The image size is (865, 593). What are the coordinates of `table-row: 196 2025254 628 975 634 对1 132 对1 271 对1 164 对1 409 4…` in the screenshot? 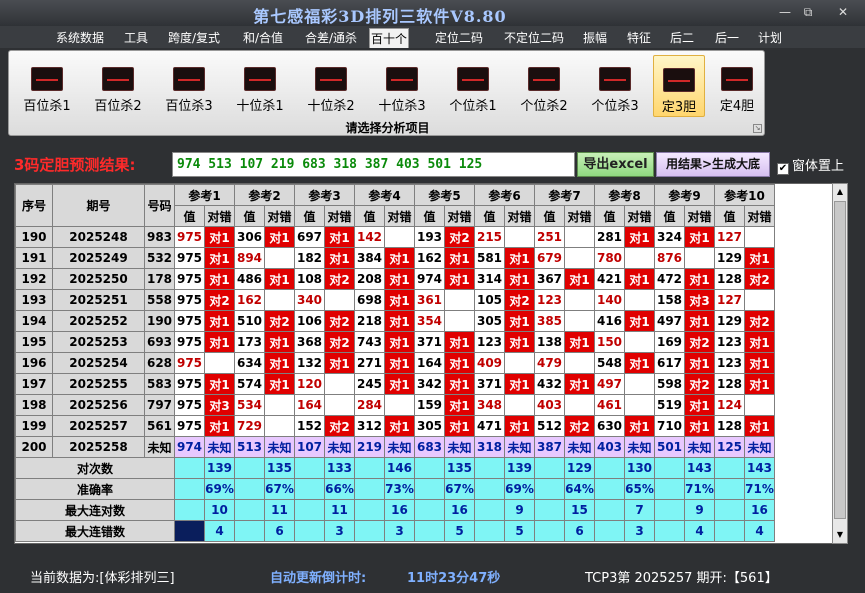 It's located at (395, 363).